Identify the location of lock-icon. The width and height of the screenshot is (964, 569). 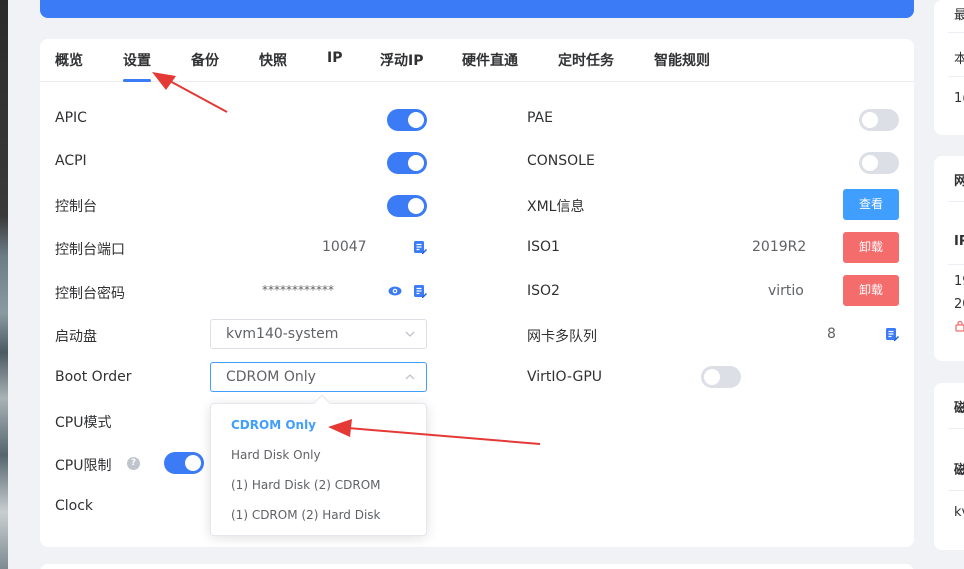
(959, 326).